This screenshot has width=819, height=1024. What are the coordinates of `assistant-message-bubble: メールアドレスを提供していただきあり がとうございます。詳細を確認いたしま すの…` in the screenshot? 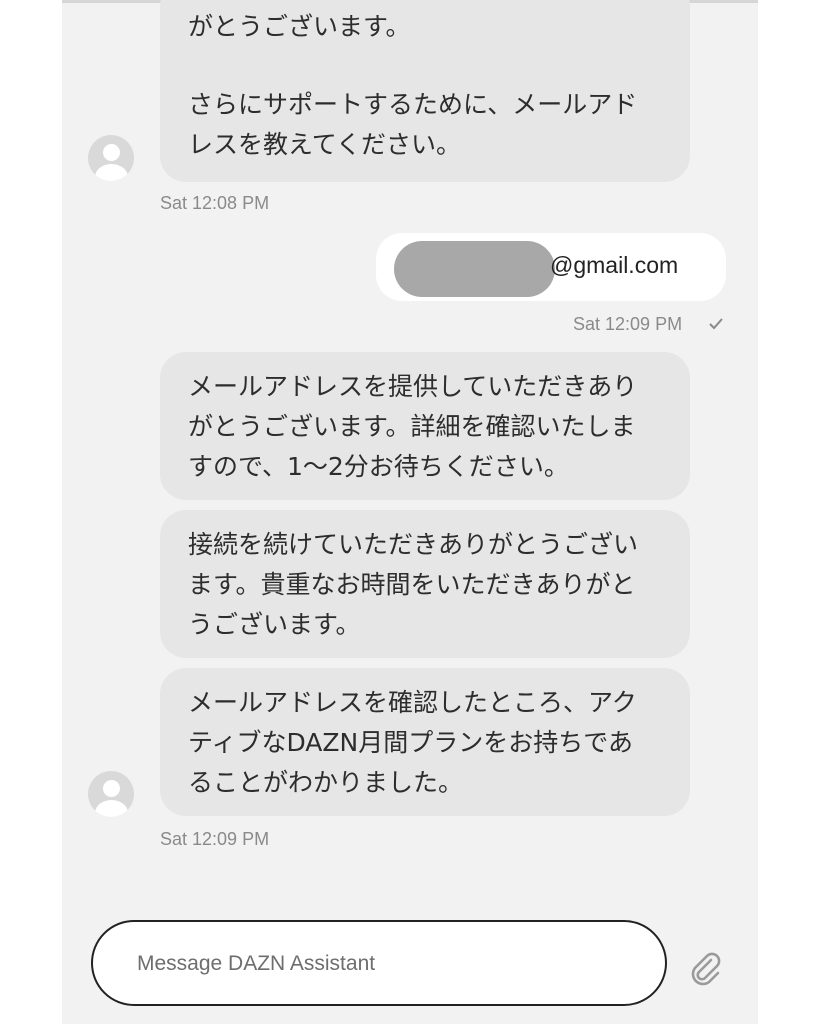 It's located at (425, 426).